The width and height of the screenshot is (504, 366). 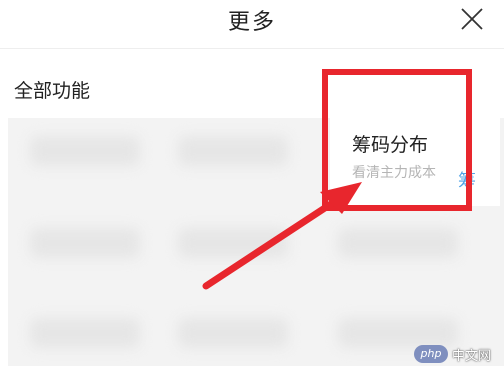 I want to click on watermark-text: 中文网, so click(x=472, y=356).